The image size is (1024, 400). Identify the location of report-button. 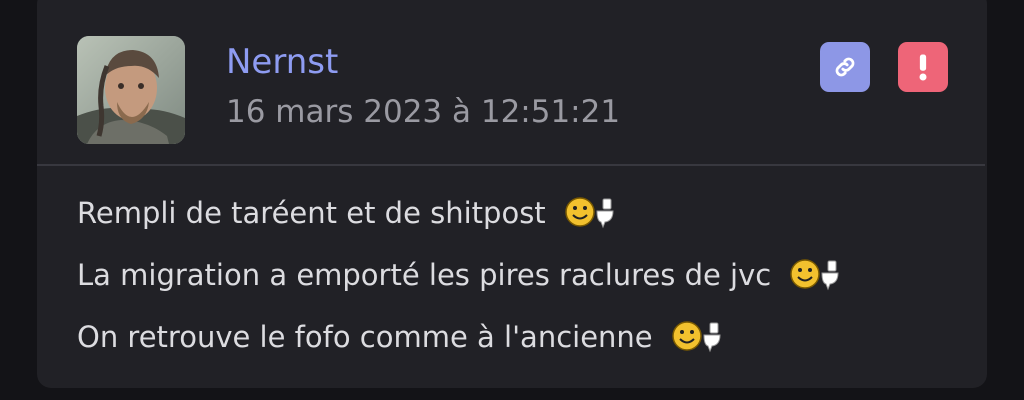
(923, 67).